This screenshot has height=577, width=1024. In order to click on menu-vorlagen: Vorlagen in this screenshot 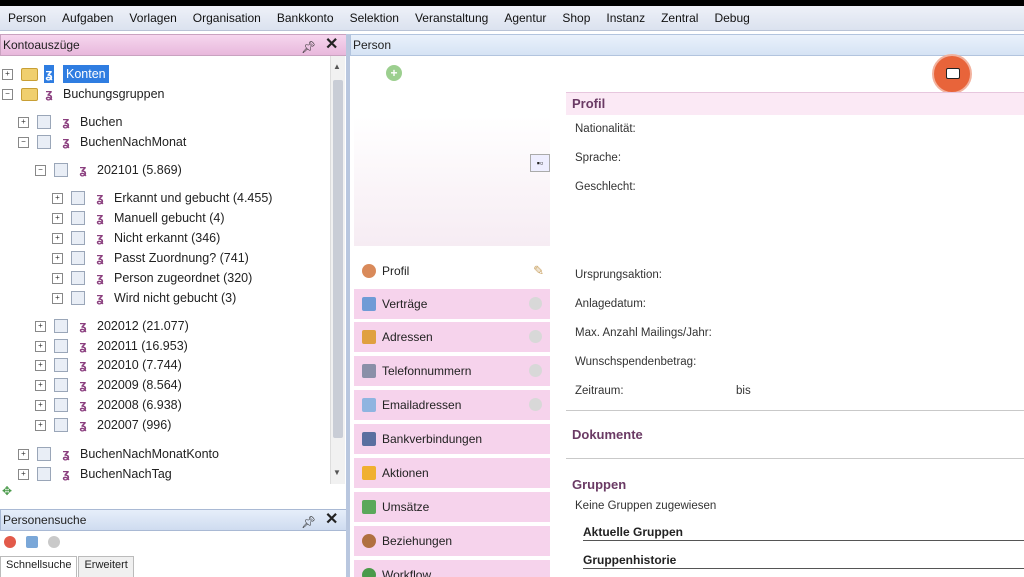, I will do `click(152, 18)`.